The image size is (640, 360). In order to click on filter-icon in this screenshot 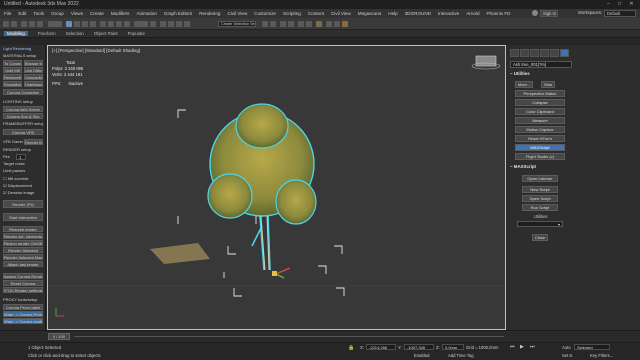, I will do `click(55, 24)`.